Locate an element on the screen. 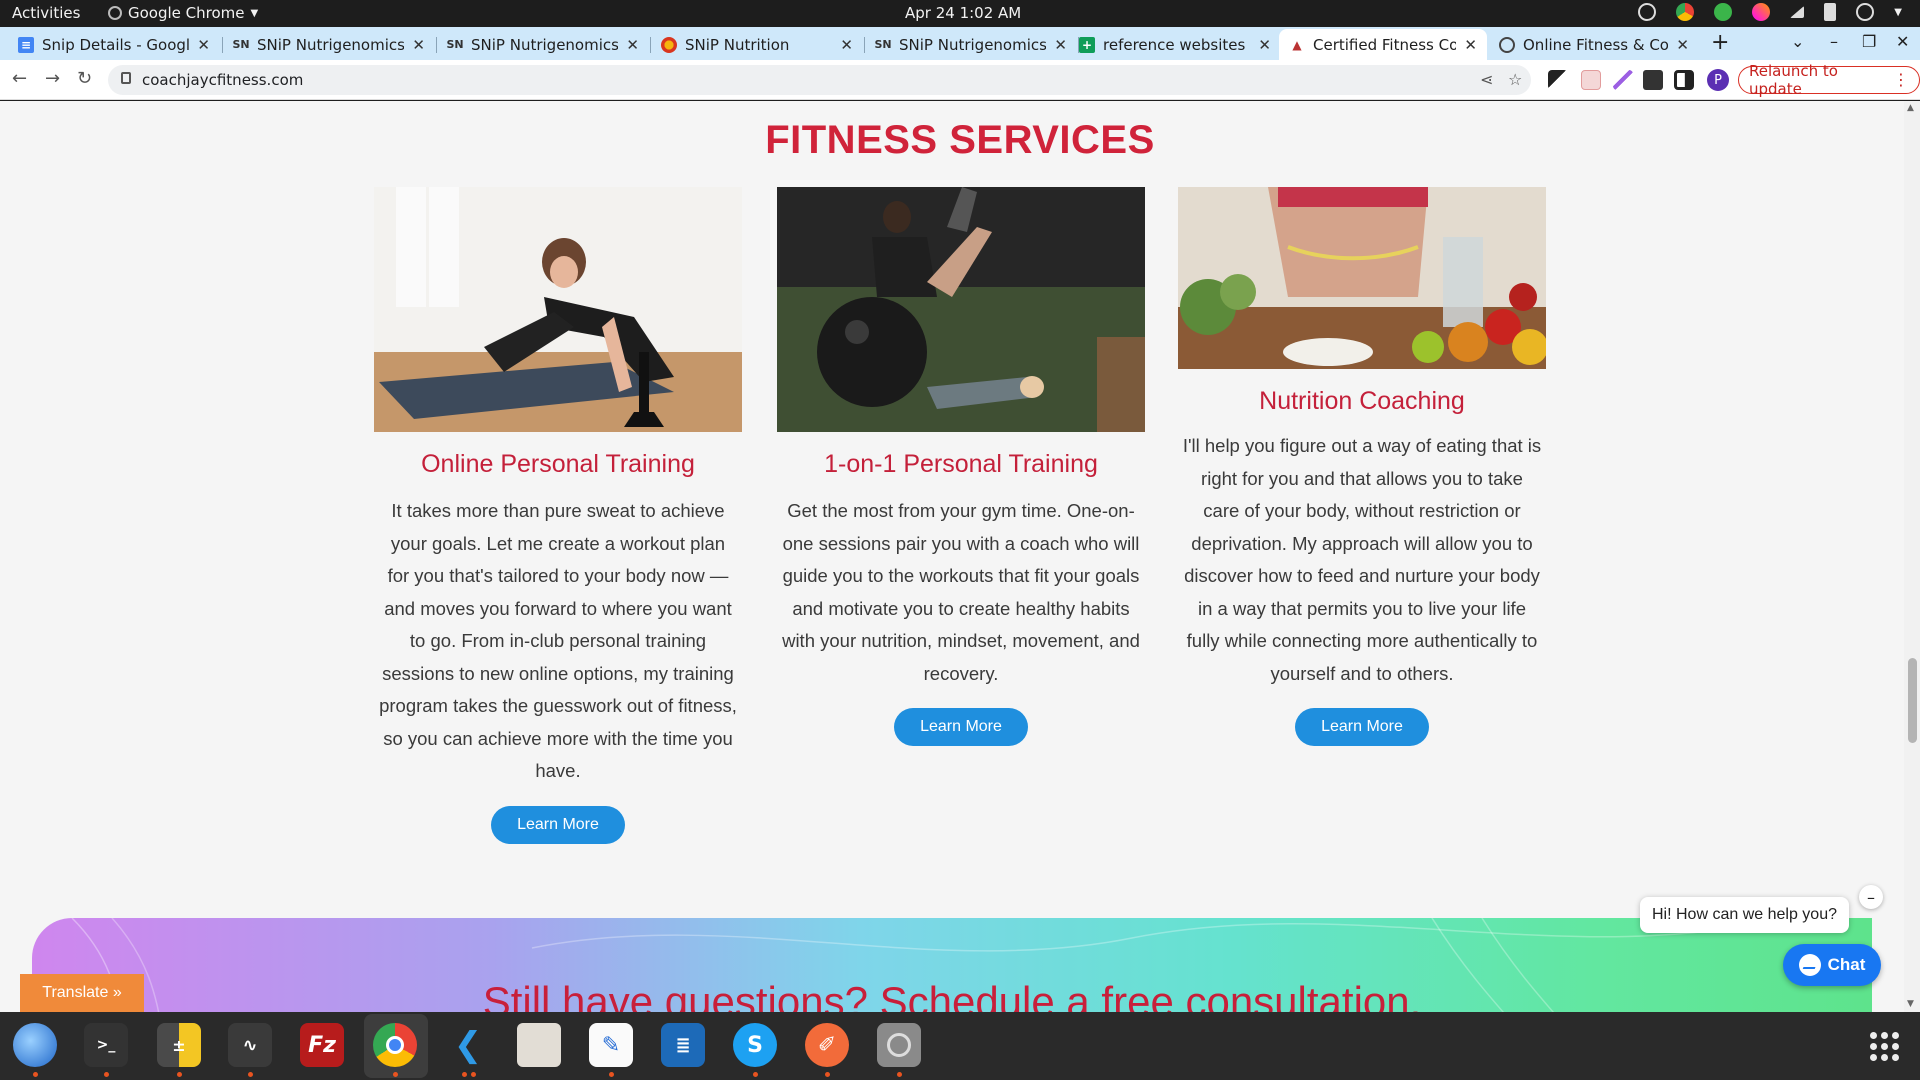  relaunch-label: Relaunch to update is located at coordinates (1793, 80).